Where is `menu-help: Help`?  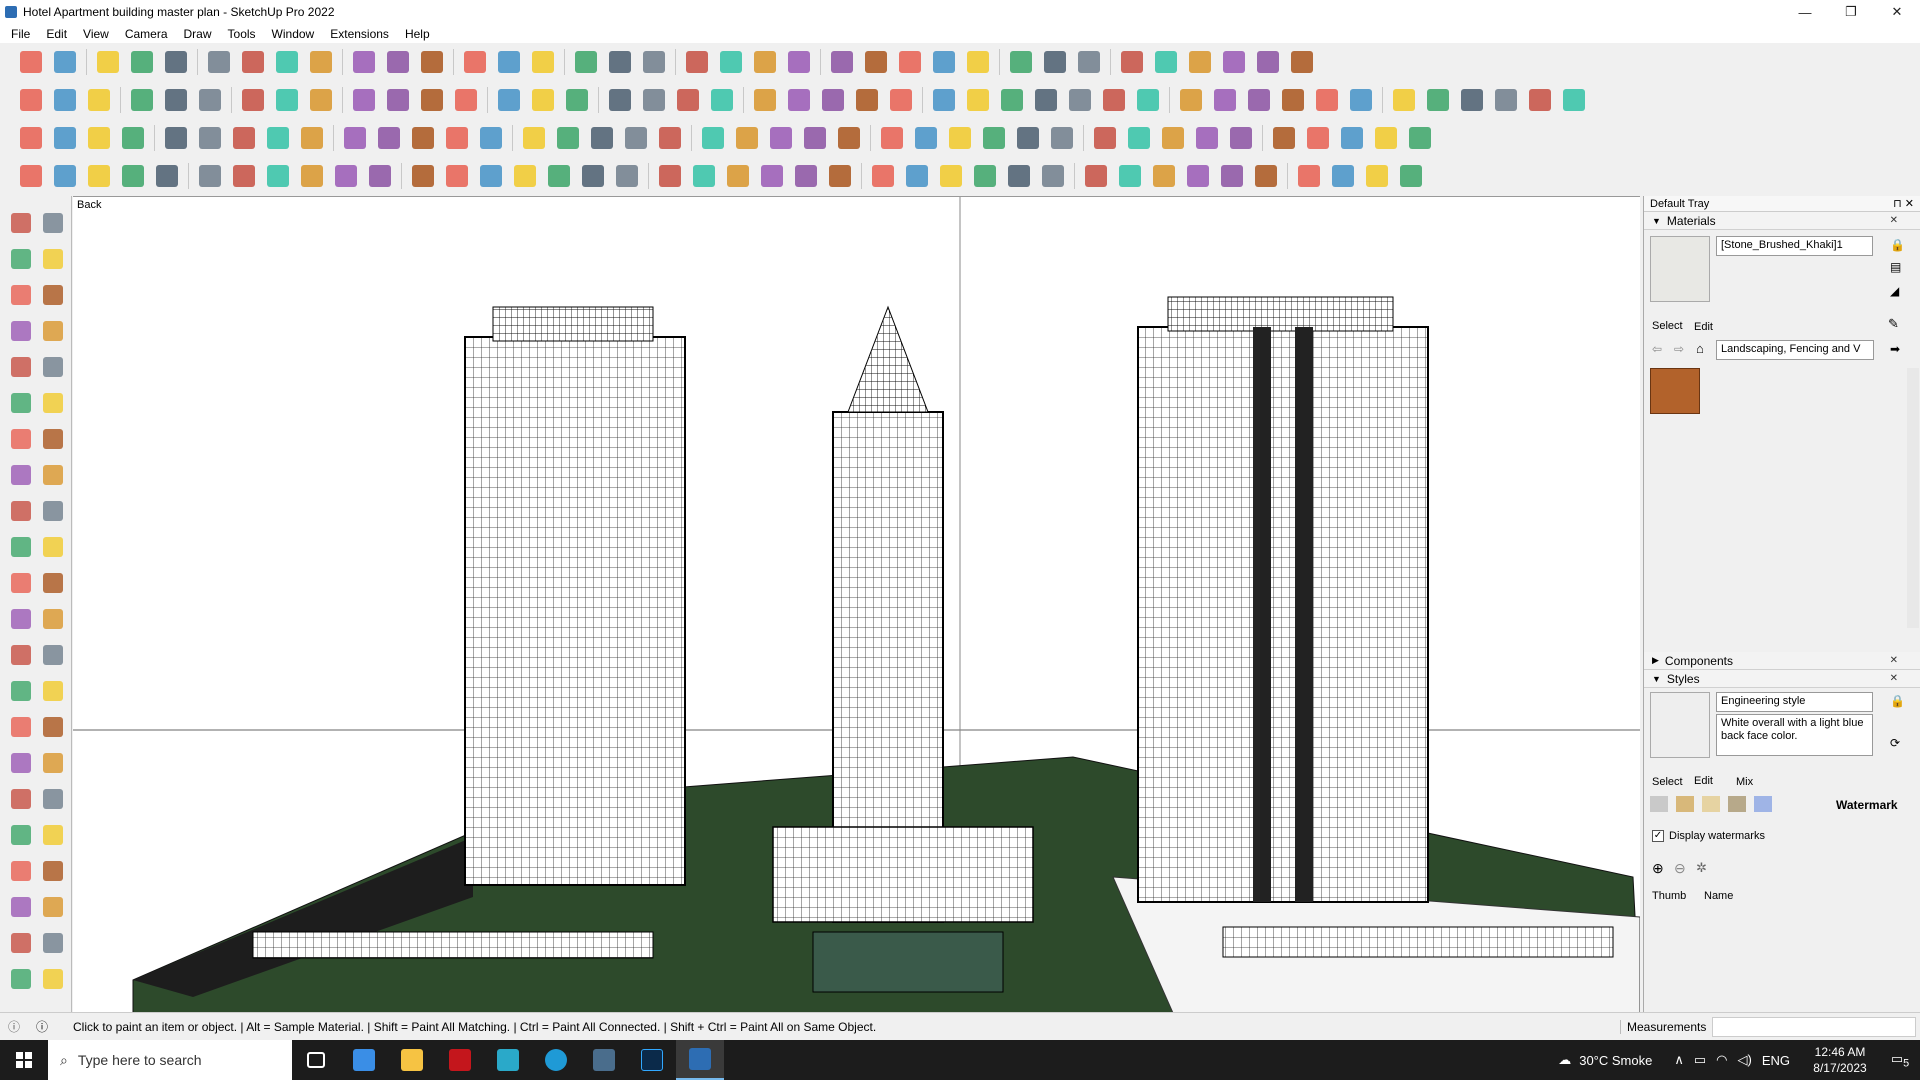 menu-help: Help is located at coordinates (417, 34).